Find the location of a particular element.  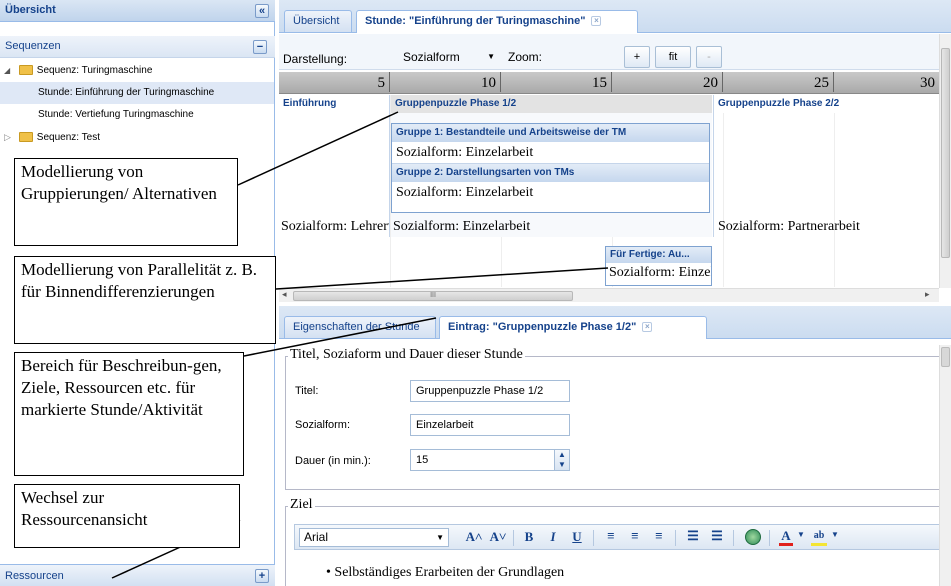

overview-header: Übersicht « is located at coordinates (137, 11).